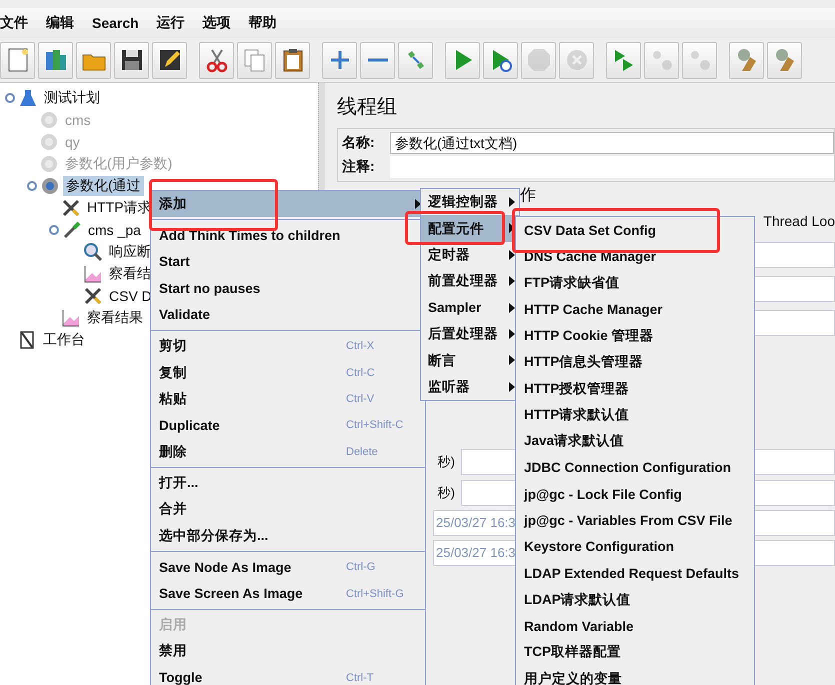  I want to click on field-label: 注释:, so click(359, 167).